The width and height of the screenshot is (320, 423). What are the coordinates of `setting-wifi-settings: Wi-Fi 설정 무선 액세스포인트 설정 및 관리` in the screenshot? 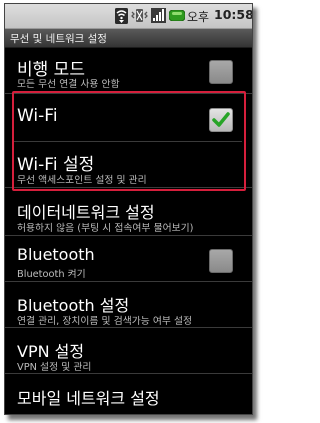 It's located at (128, 165).